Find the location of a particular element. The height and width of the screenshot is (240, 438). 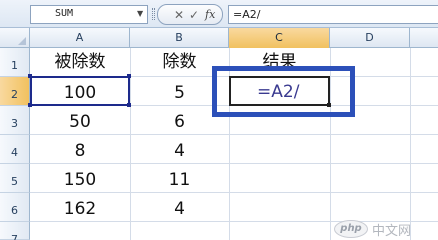

watermark-text: 中文网 is located at coordinates (392, 231).